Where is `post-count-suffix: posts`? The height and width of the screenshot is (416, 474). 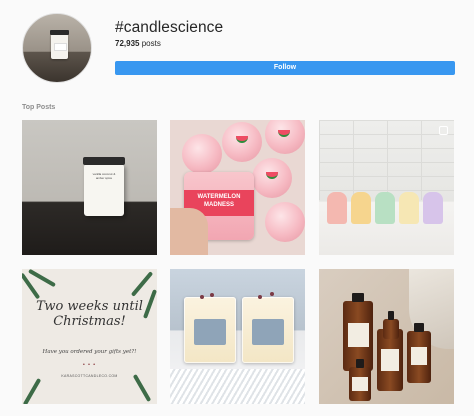 post-count-suffix: posts is located at coordinates (150, 43).